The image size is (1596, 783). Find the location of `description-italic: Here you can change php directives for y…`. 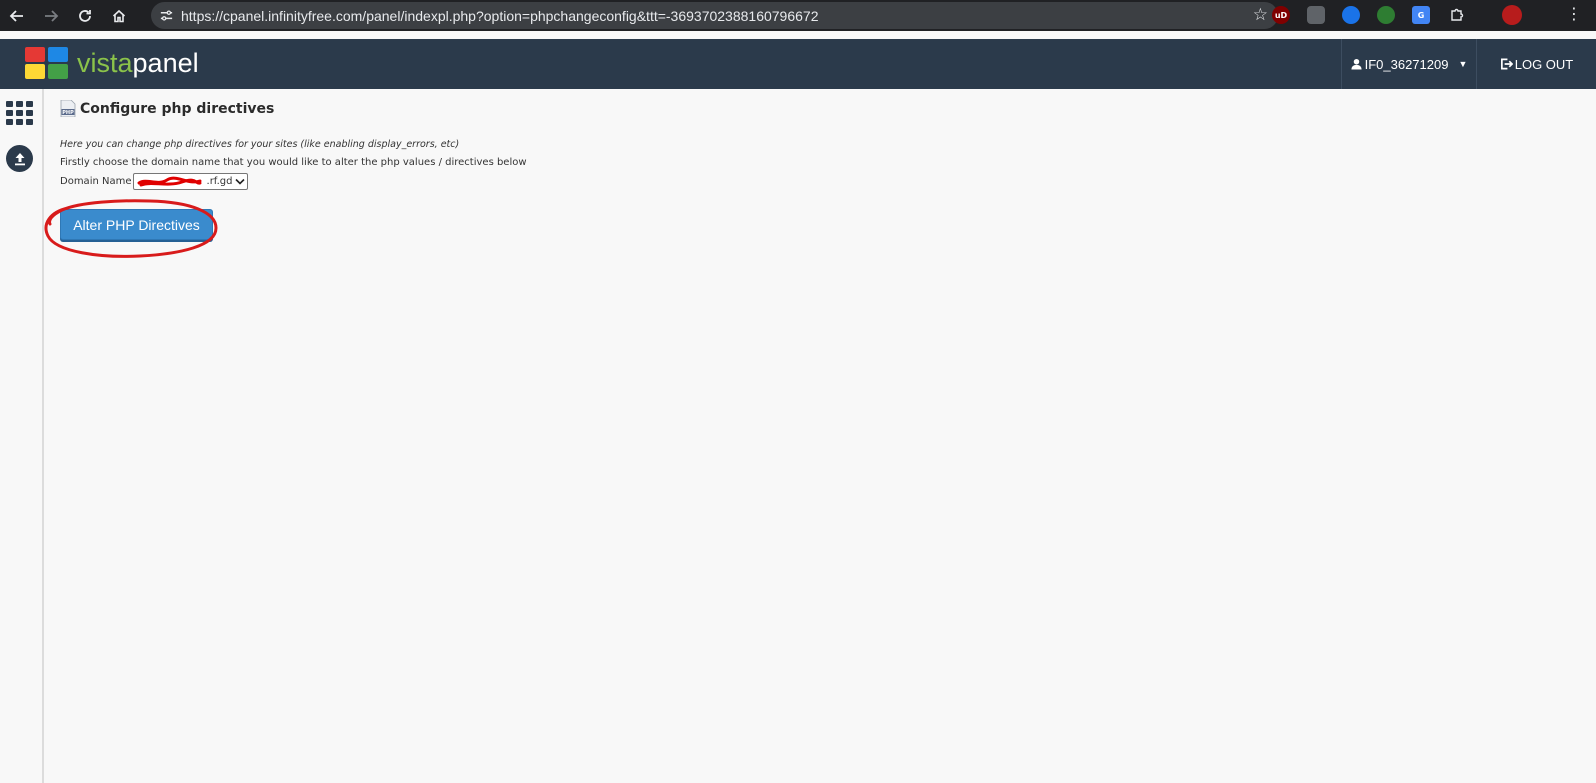

description-italic: Here you can change php directives for y… is located at coordinates (260, 144).